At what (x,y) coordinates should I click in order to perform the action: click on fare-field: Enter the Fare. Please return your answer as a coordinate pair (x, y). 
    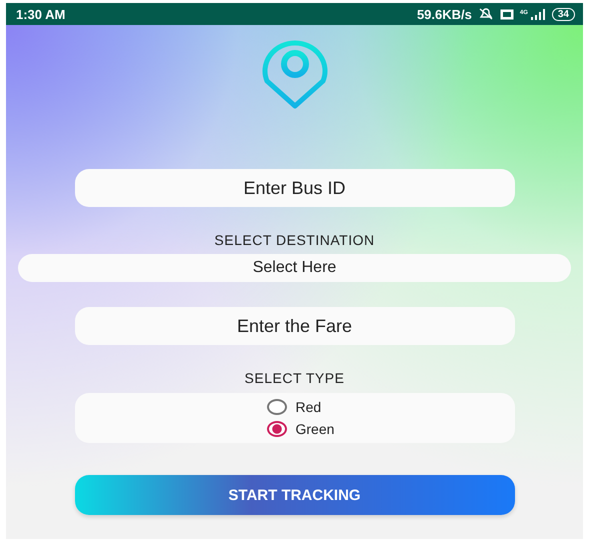
    Looking at the image, I should click on (294, 326).